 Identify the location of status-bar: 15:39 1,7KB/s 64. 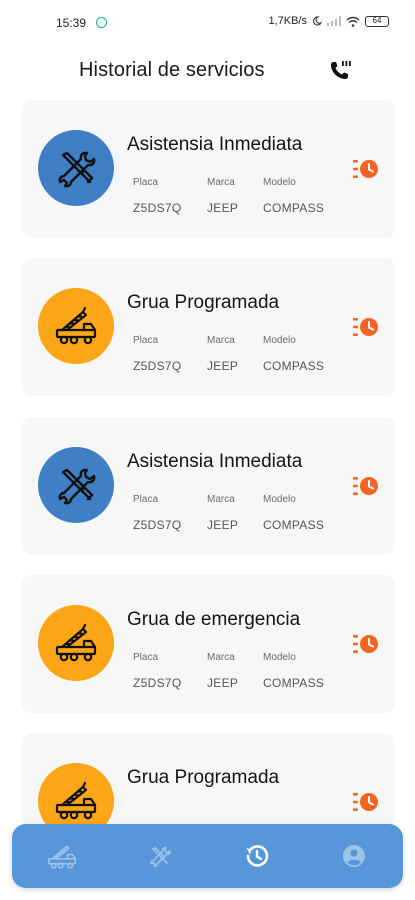
(207, 22).